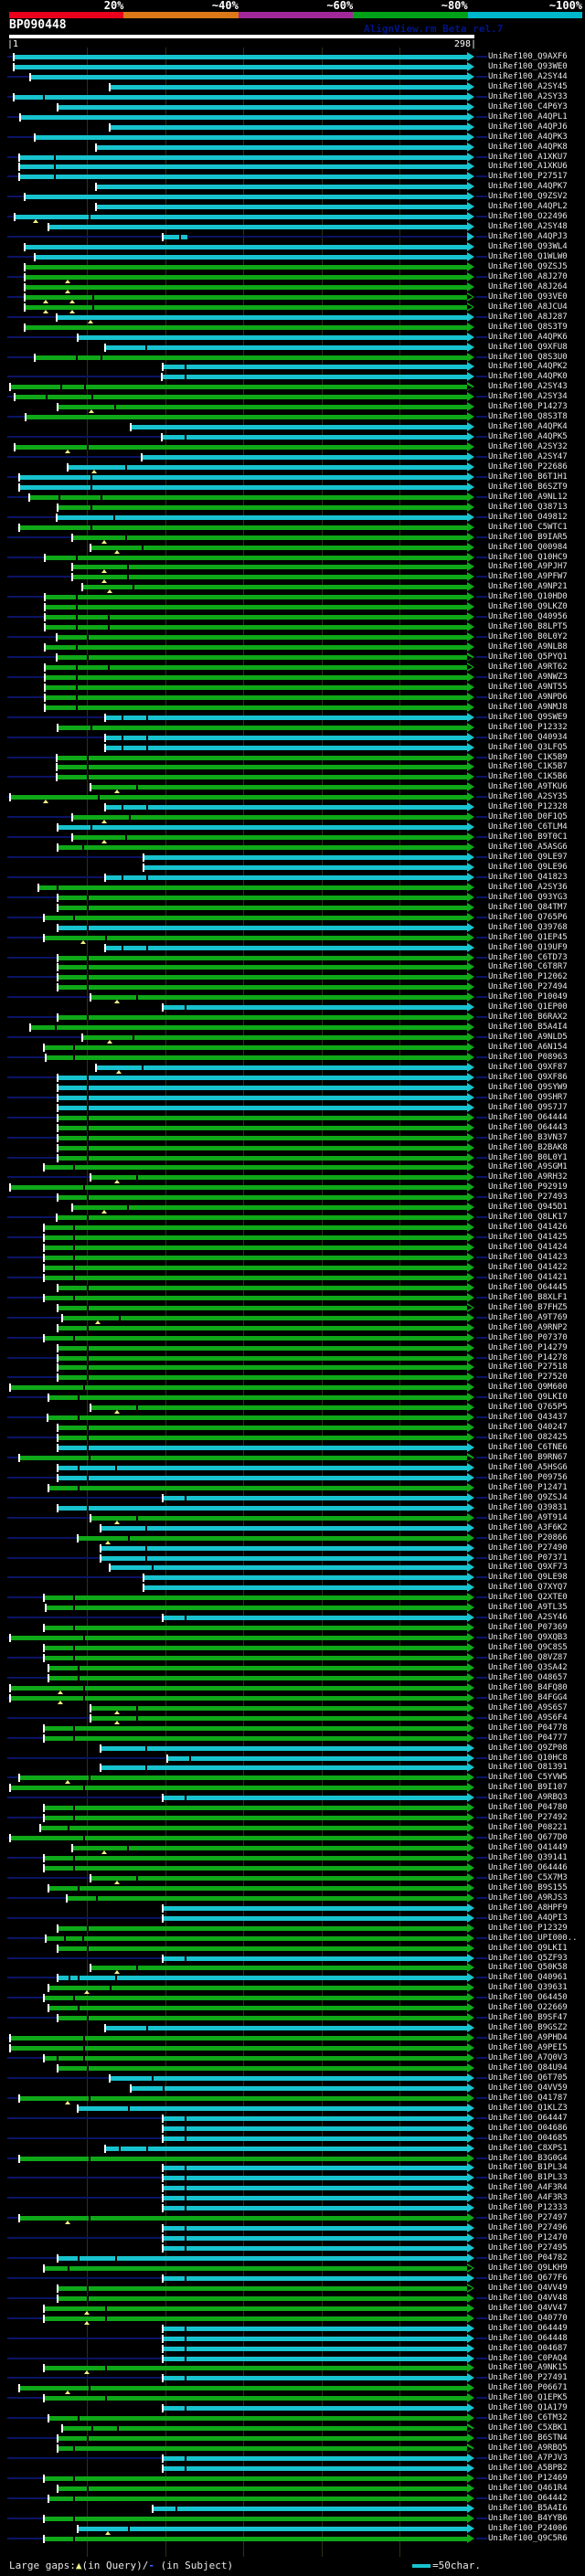  I want to click on hit-label: UniRef100_Q9LKI0, so click(528, 1398).